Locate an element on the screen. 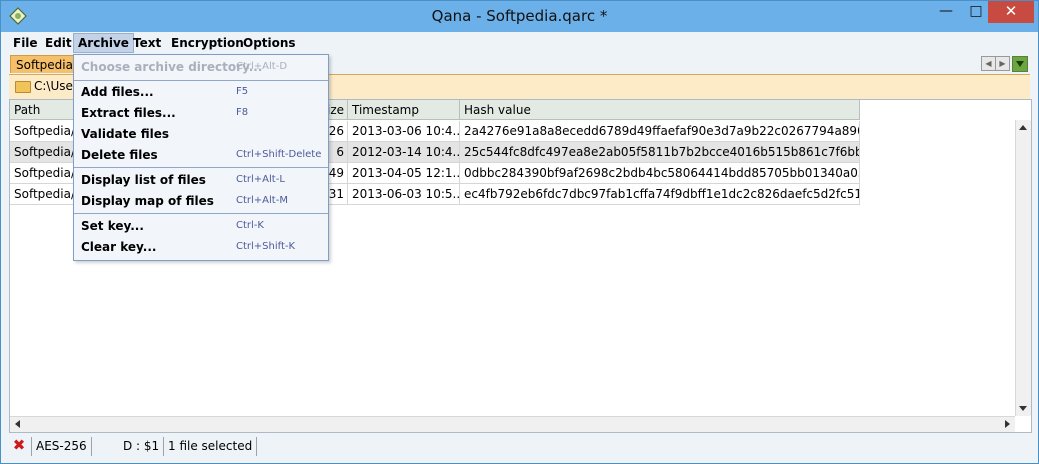 This screenshot has height=464, width=1039. menu-edit-label: Edit is located at coordinates (58, 43).